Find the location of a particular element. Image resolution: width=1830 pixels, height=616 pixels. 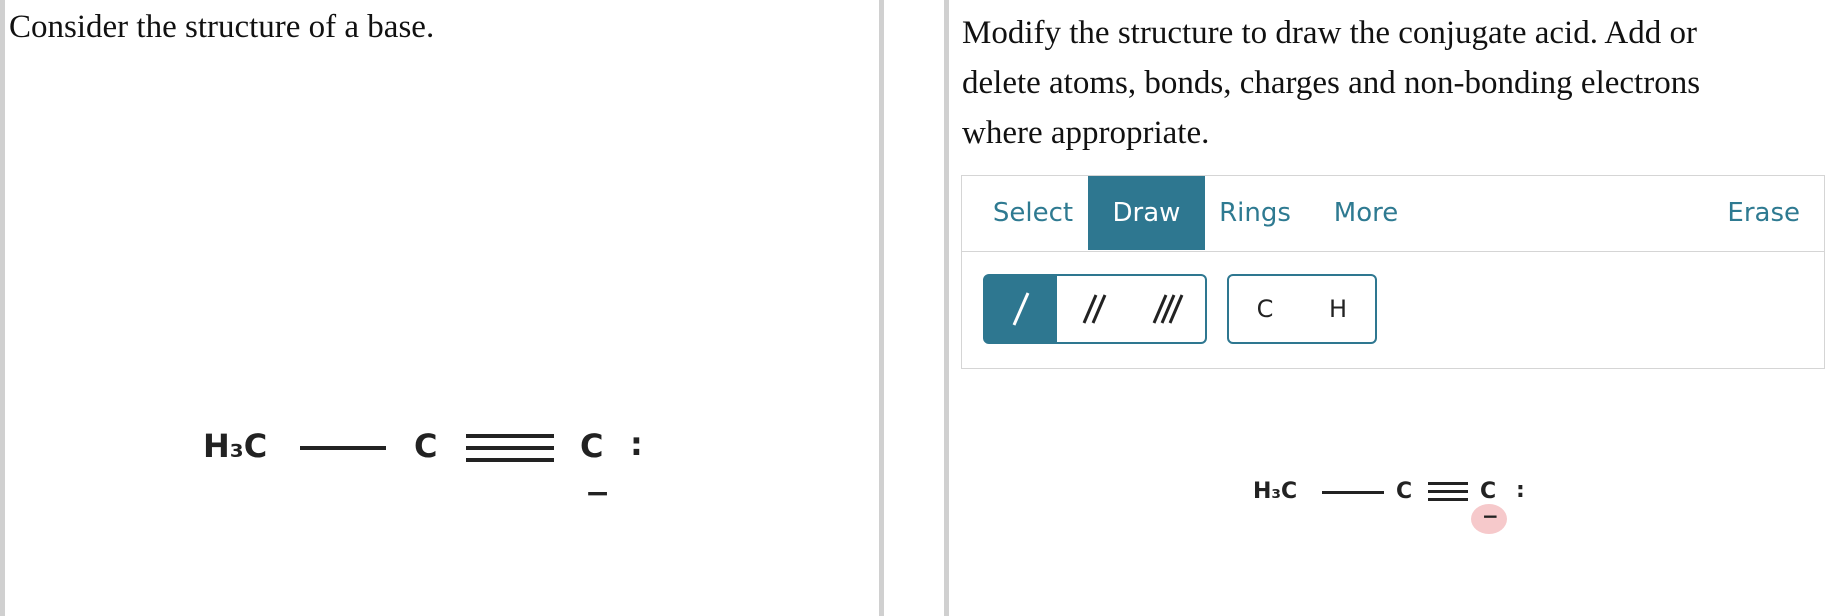

tab-more: More is located at coordinates (1366, 213).